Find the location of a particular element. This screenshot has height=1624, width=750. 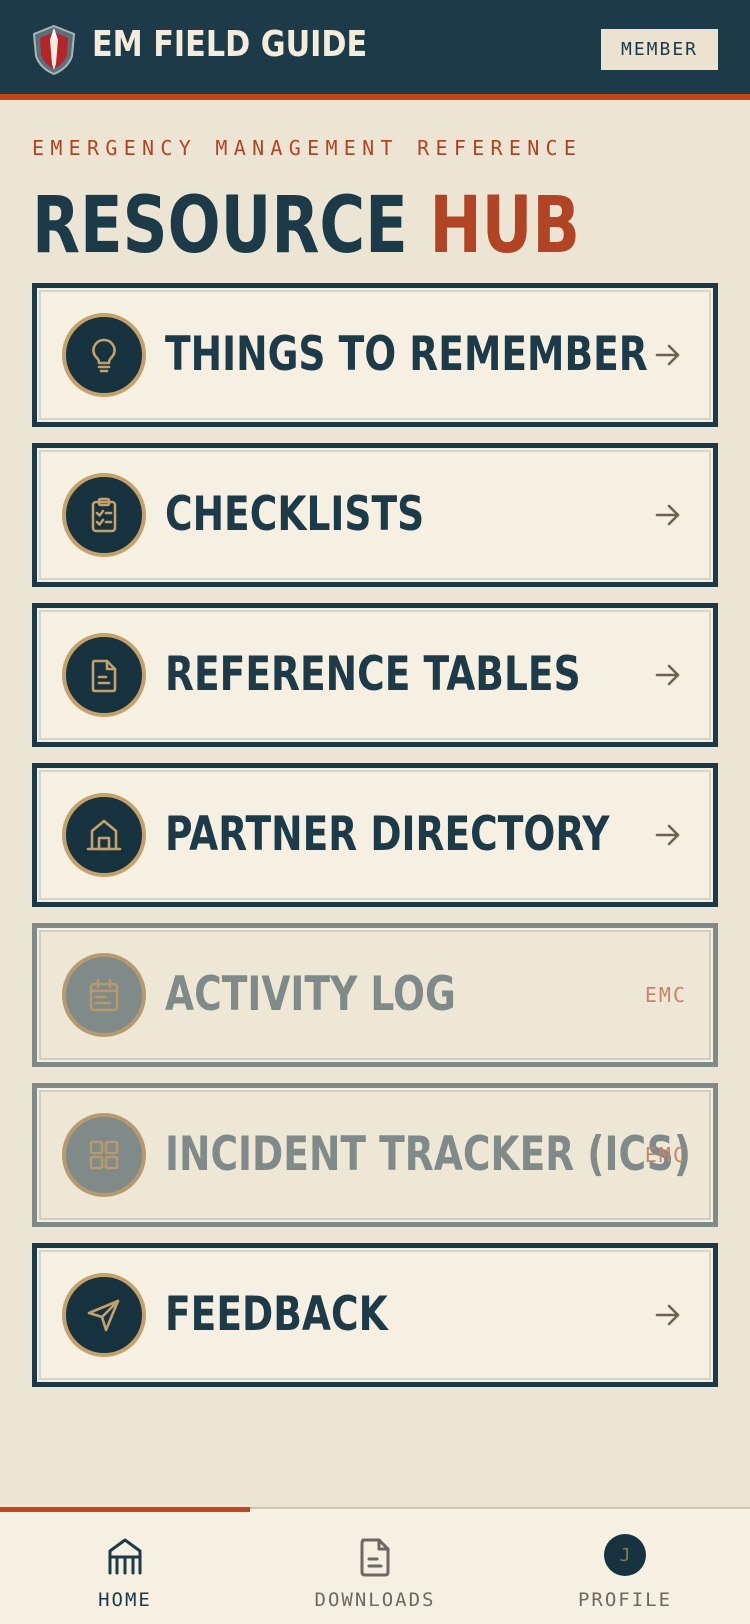

app-title: EM FIELD GUIDE is located at coordinates (230, 44).